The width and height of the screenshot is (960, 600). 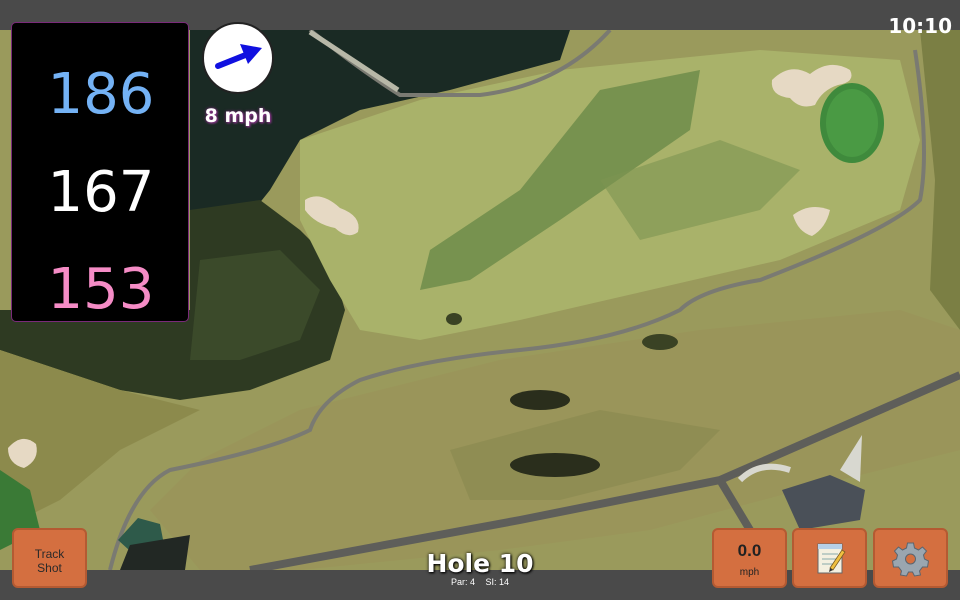 I want to click on speed-value: 0.0, so click(x=749, y=550).